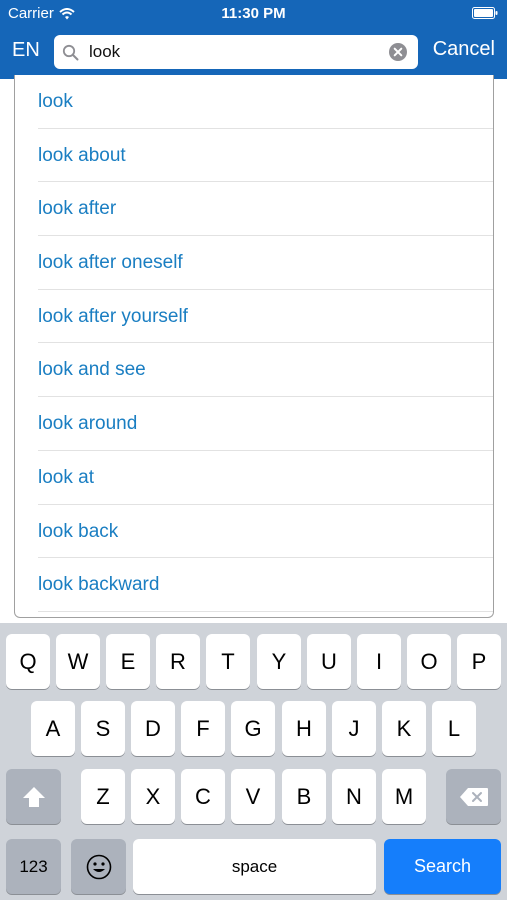 The image size is (507, 900). I want to click on suggestion-item: look backward, so click(254, 585).